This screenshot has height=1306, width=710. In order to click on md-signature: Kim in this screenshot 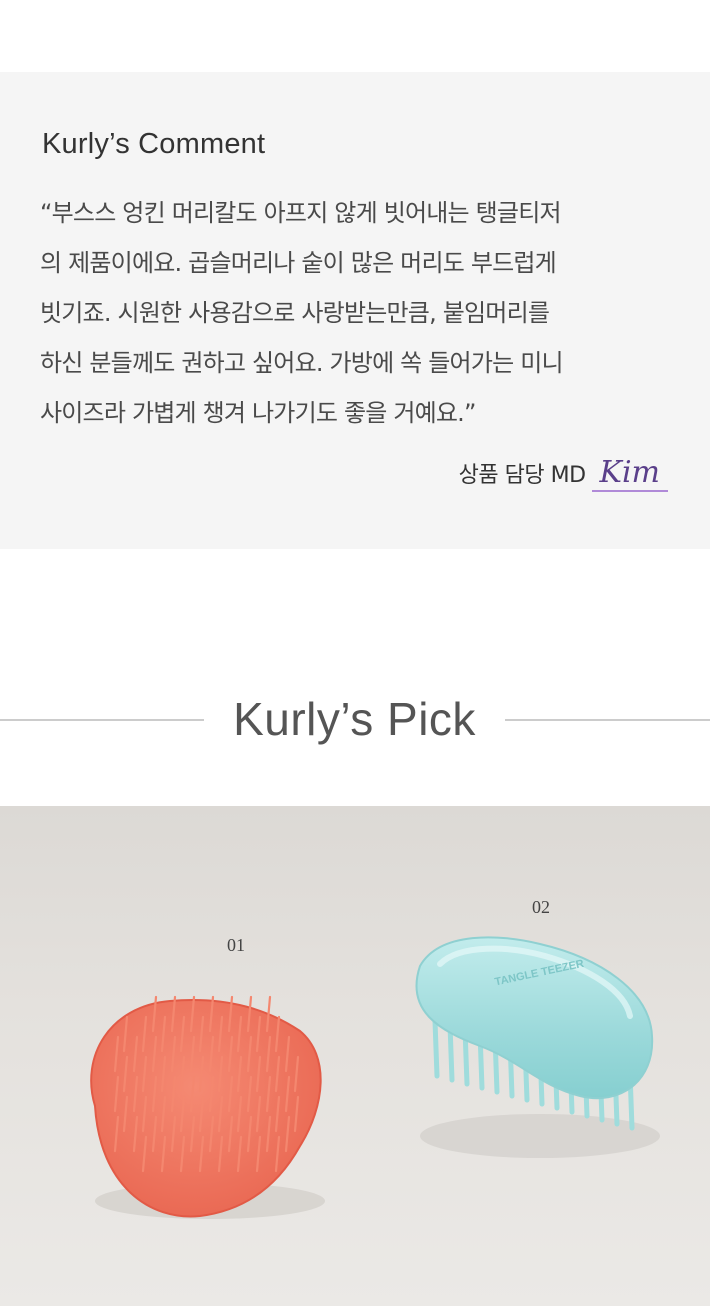, I will do `click(629, 474)`.